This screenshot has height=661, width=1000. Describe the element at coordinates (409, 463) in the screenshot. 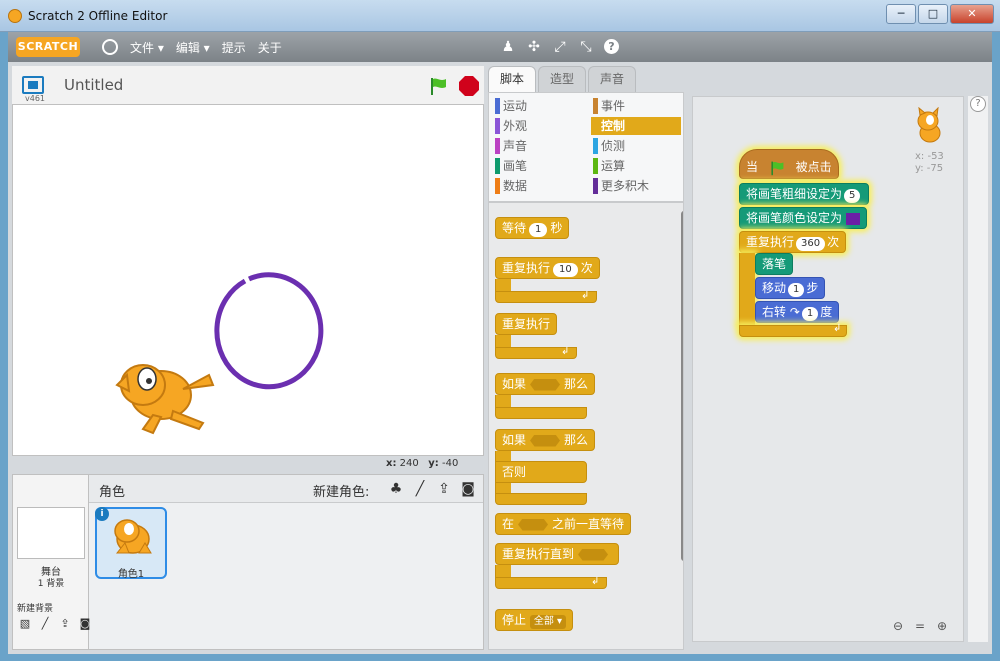

I see `mouse-x: 240` at that location.